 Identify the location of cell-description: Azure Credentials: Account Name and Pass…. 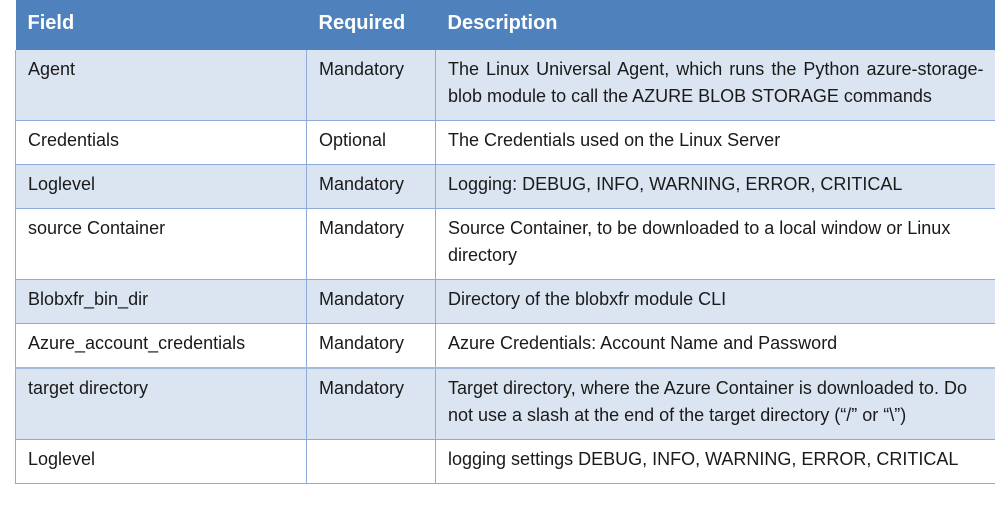
(715, 346).